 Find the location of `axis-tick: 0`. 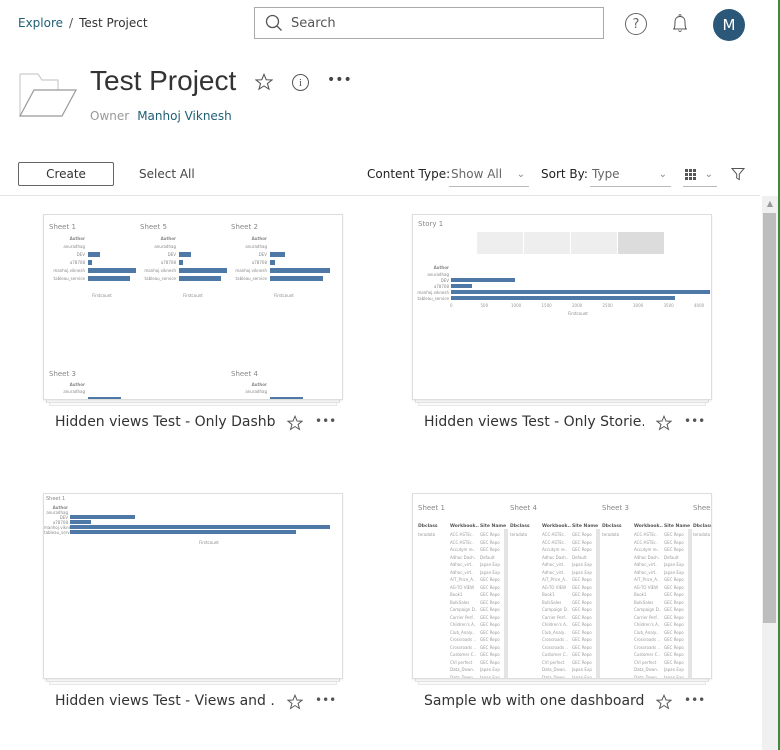

axis-tick: 0 is located at coordinates (451, 305).